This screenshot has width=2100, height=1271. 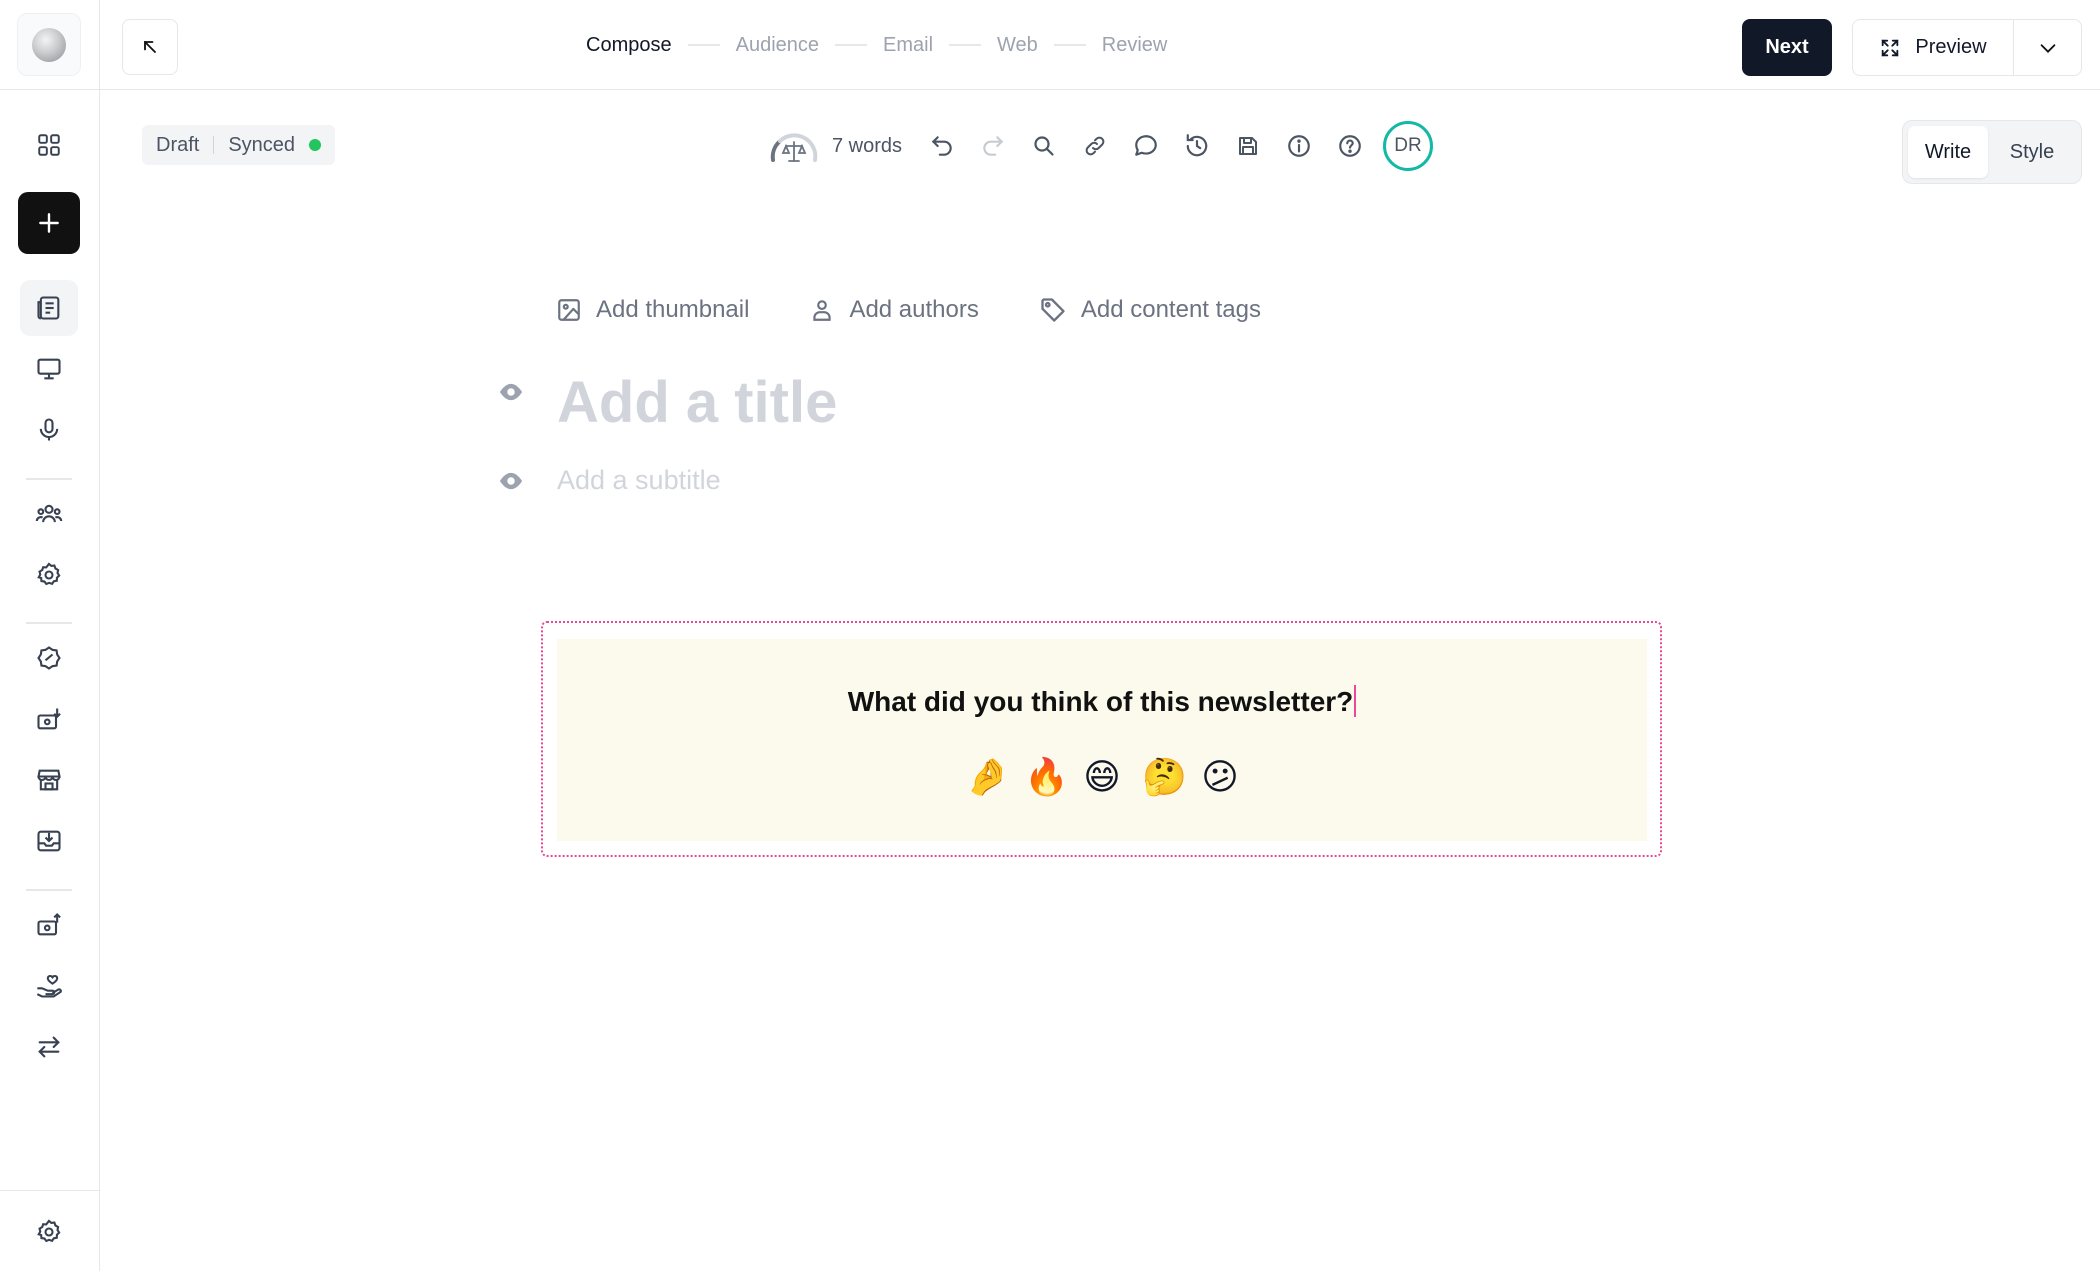 I want to click on add-content-tags-label: Add content tags, so click(x=1170, y=309).